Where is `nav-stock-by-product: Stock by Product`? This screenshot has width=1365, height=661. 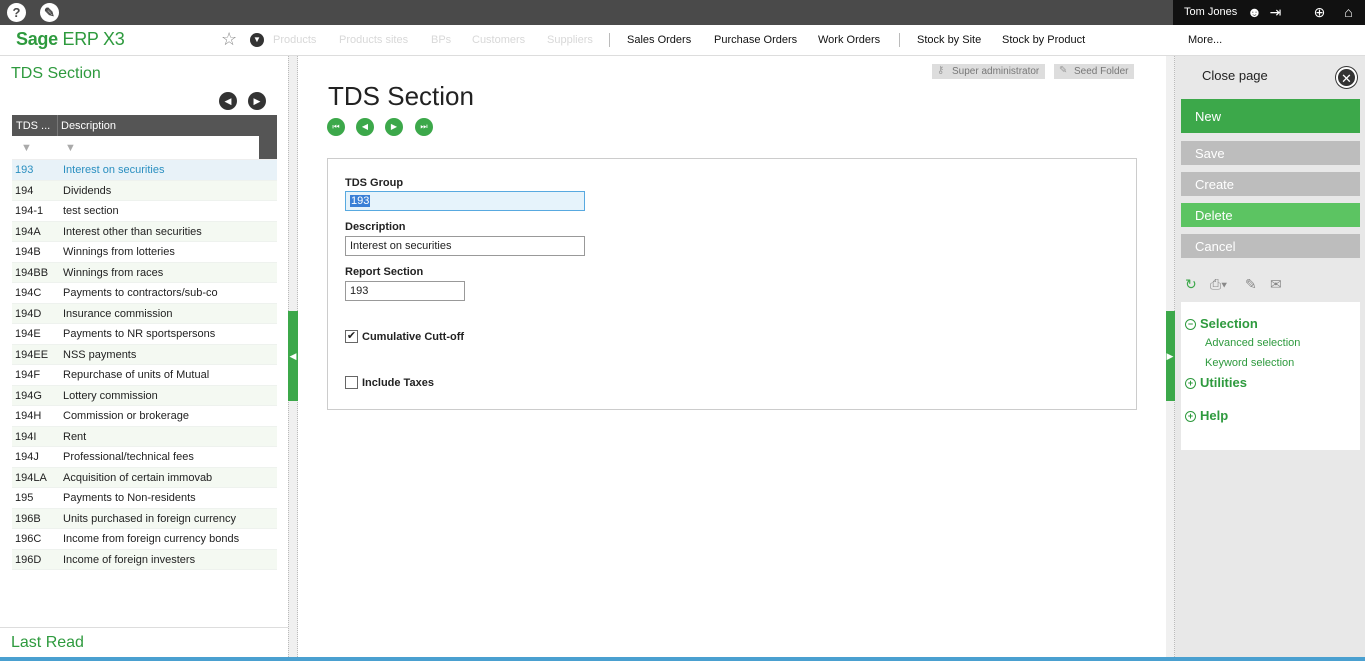 nav-stock-by-product: Stock by Product is located at coordinates (1043, 40).